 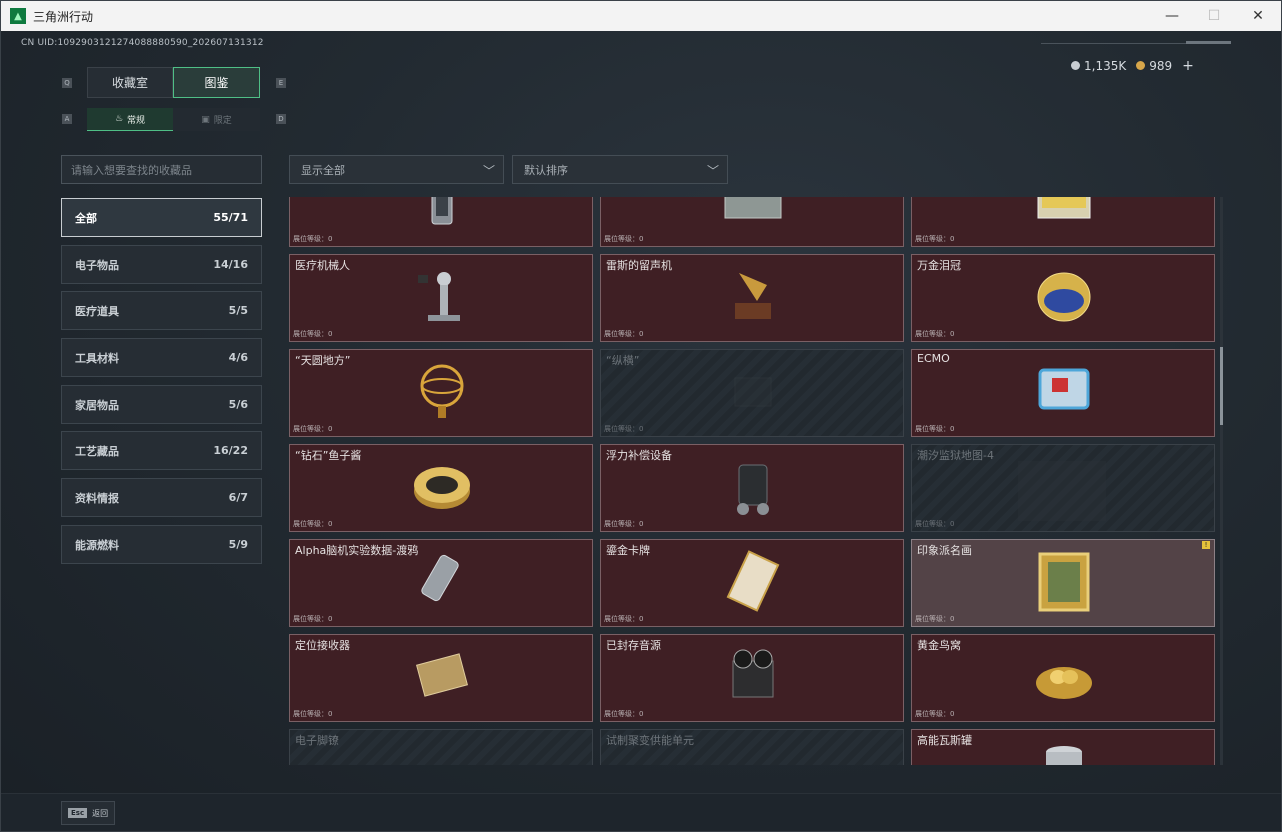 I want to click on box-icon: ▣, so click(x=205, y=119).